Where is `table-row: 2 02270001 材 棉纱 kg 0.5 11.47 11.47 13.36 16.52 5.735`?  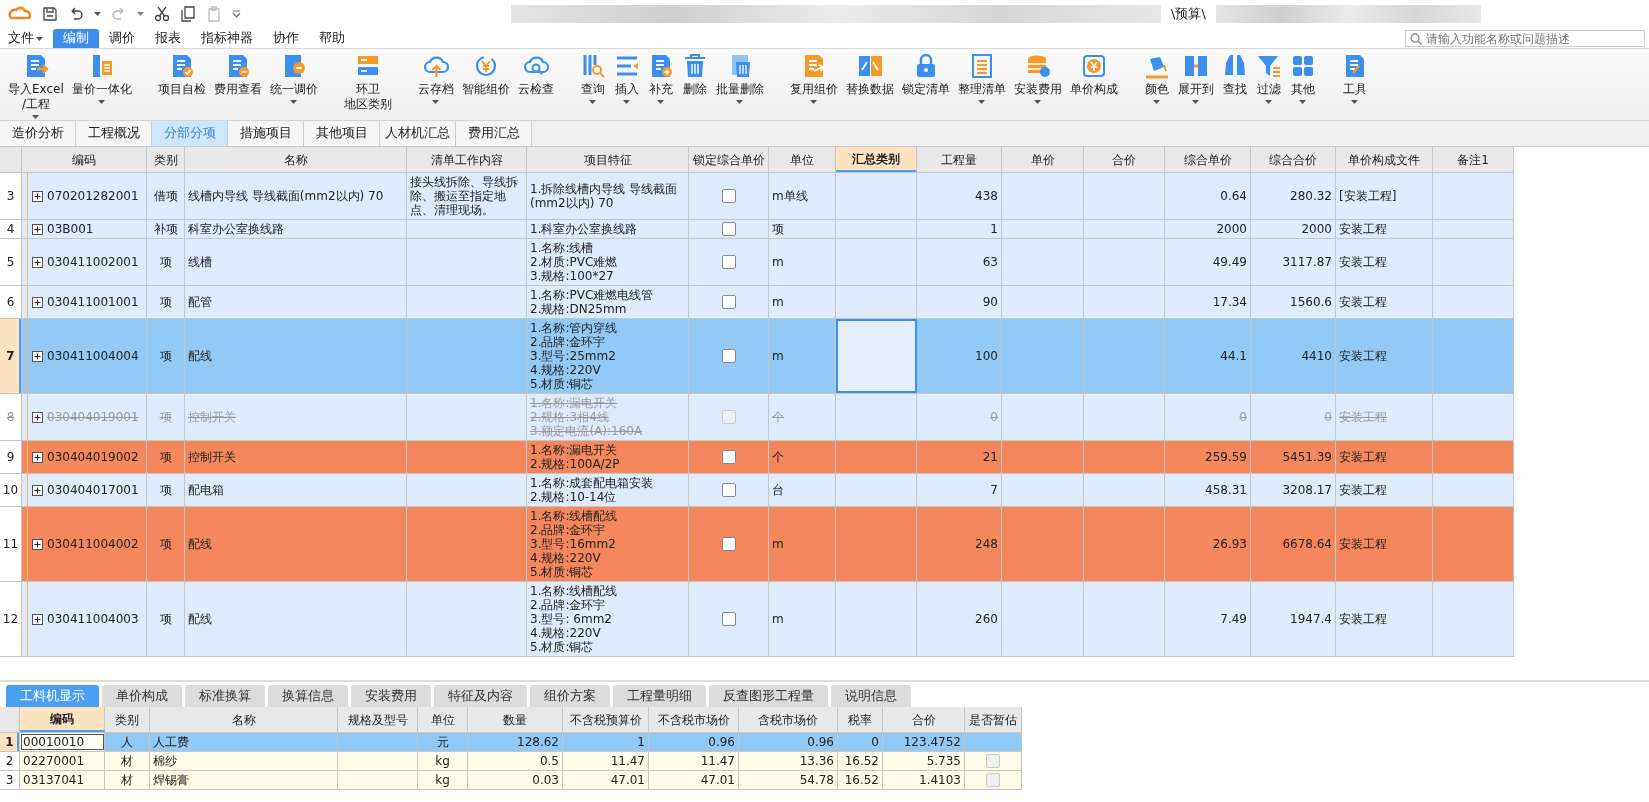 table-row: 2 02270001 材 棉纱 kg 0.5 11.47 11.47 13.36 16.52 5.735 is located at coordinates (511, 761).